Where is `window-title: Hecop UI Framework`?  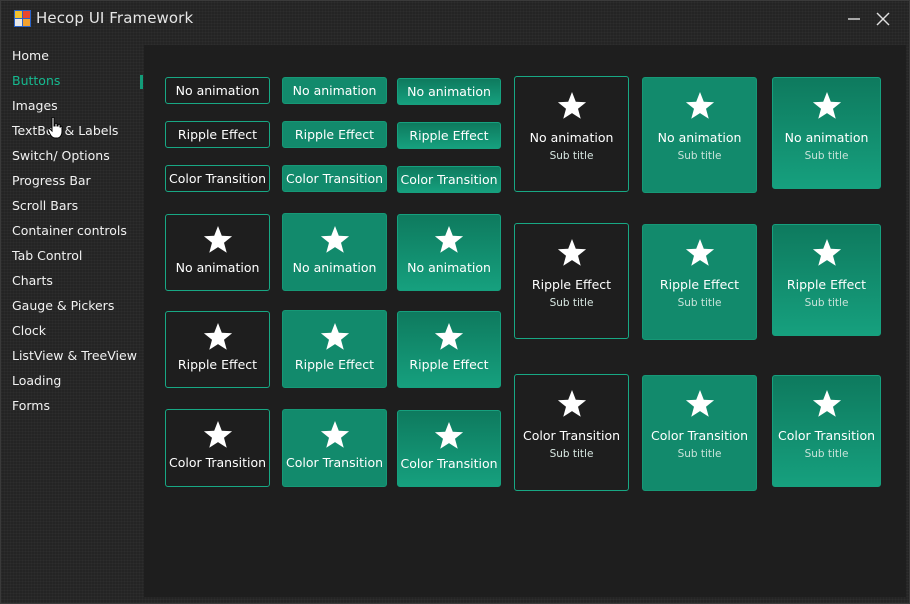 window-title: Hecop UI Framework is located at coordinates (115, 18).